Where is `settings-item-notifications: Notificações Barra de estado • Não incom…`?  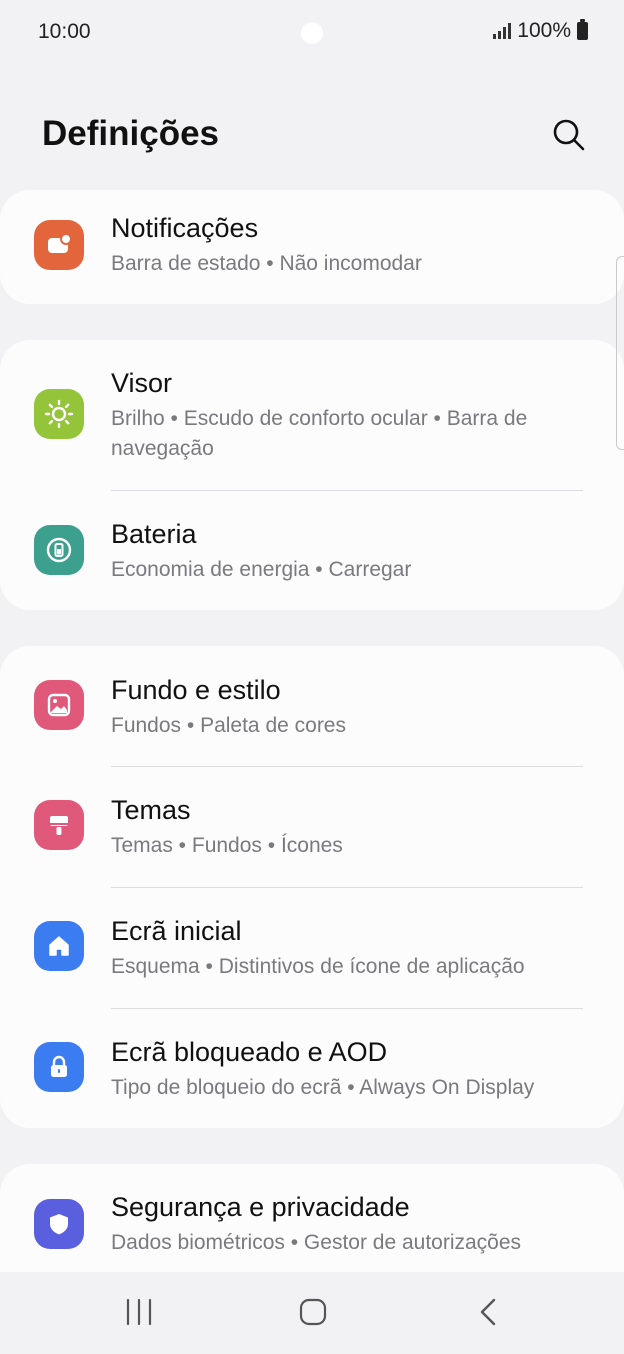
settings-item-notifications: Notificações Barra de estado • Não incom… is located at coordinates (312, 247).